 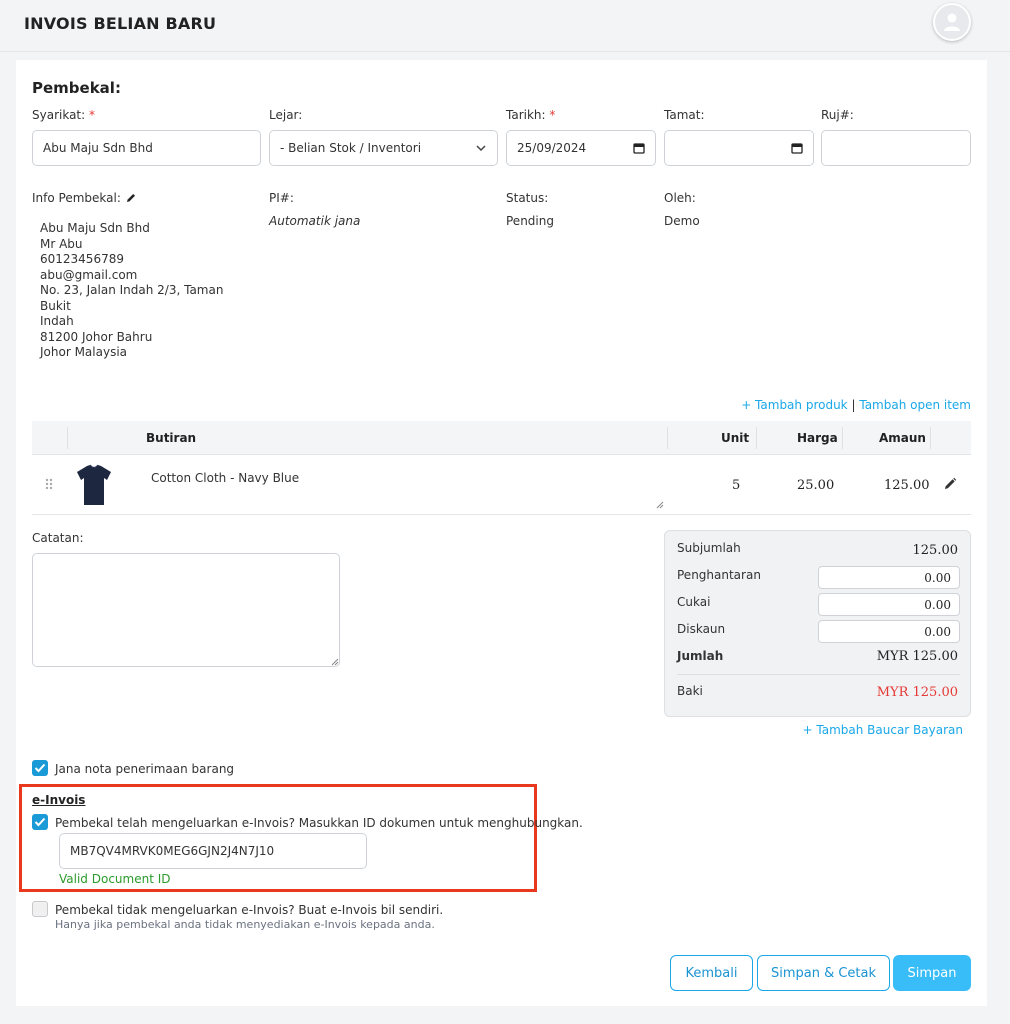 What do you see at coordinates (95, 228) in the screenshot?
I see `address-line: Abu Maju Sdn Bhd` at bounding box center [95, 228].